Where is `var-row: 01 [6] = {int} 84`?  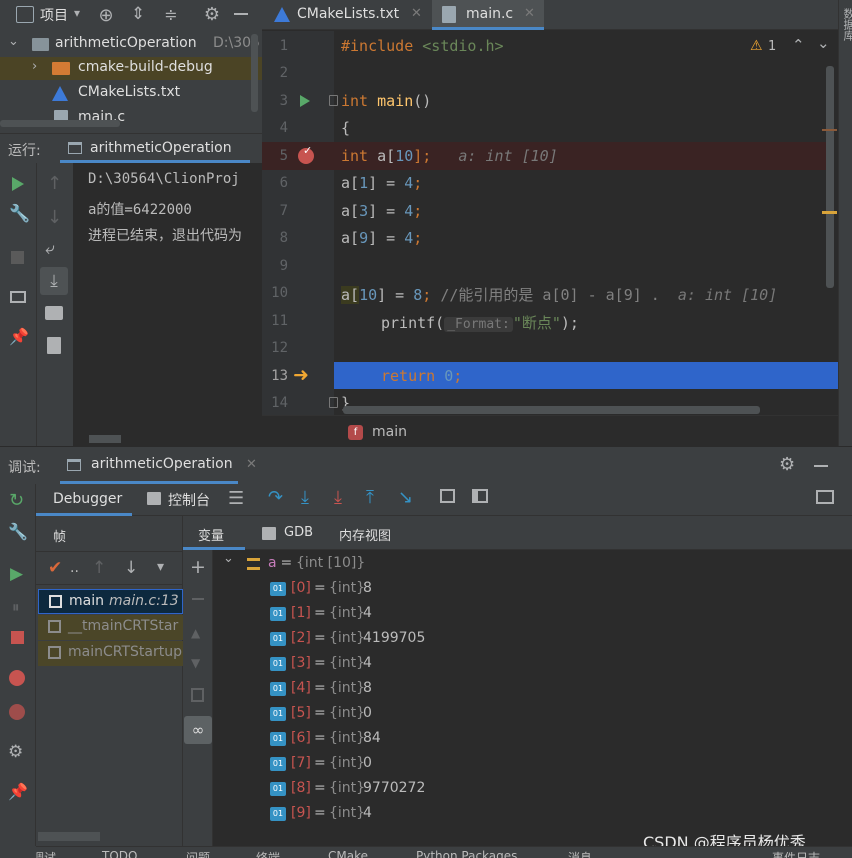 var-row: 01 [6] = {int} 84 is located at coordinates (532, 739).